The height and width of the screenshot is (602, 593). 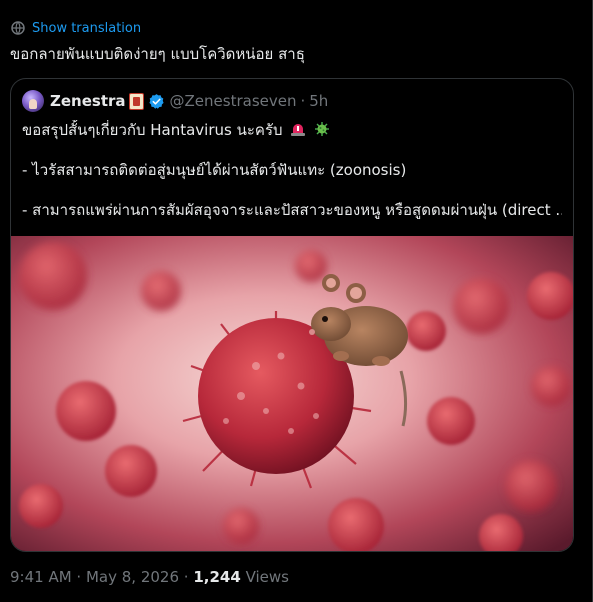 What do you see at coordinates (86, 28) in the screenshot?
I see `show-translation-label: Show translation` at bounding box center [86, 28].